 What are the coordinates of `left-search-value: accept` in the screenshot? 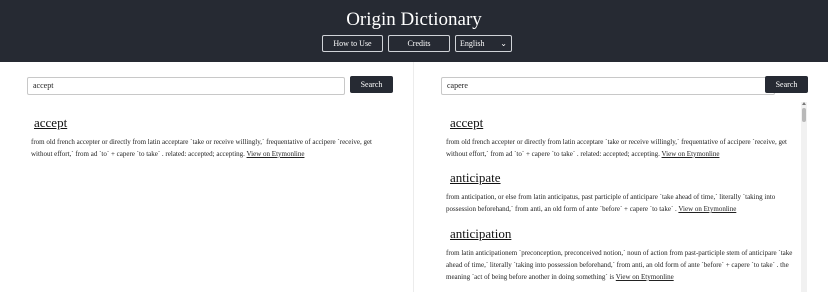 It's located at (43, 85).